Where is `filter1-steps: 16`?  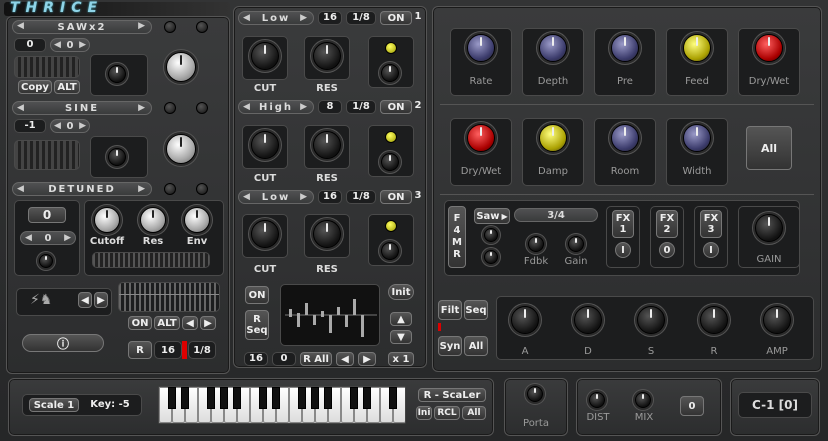 filter1-steps: 16 is located at coordinates (330, 18).